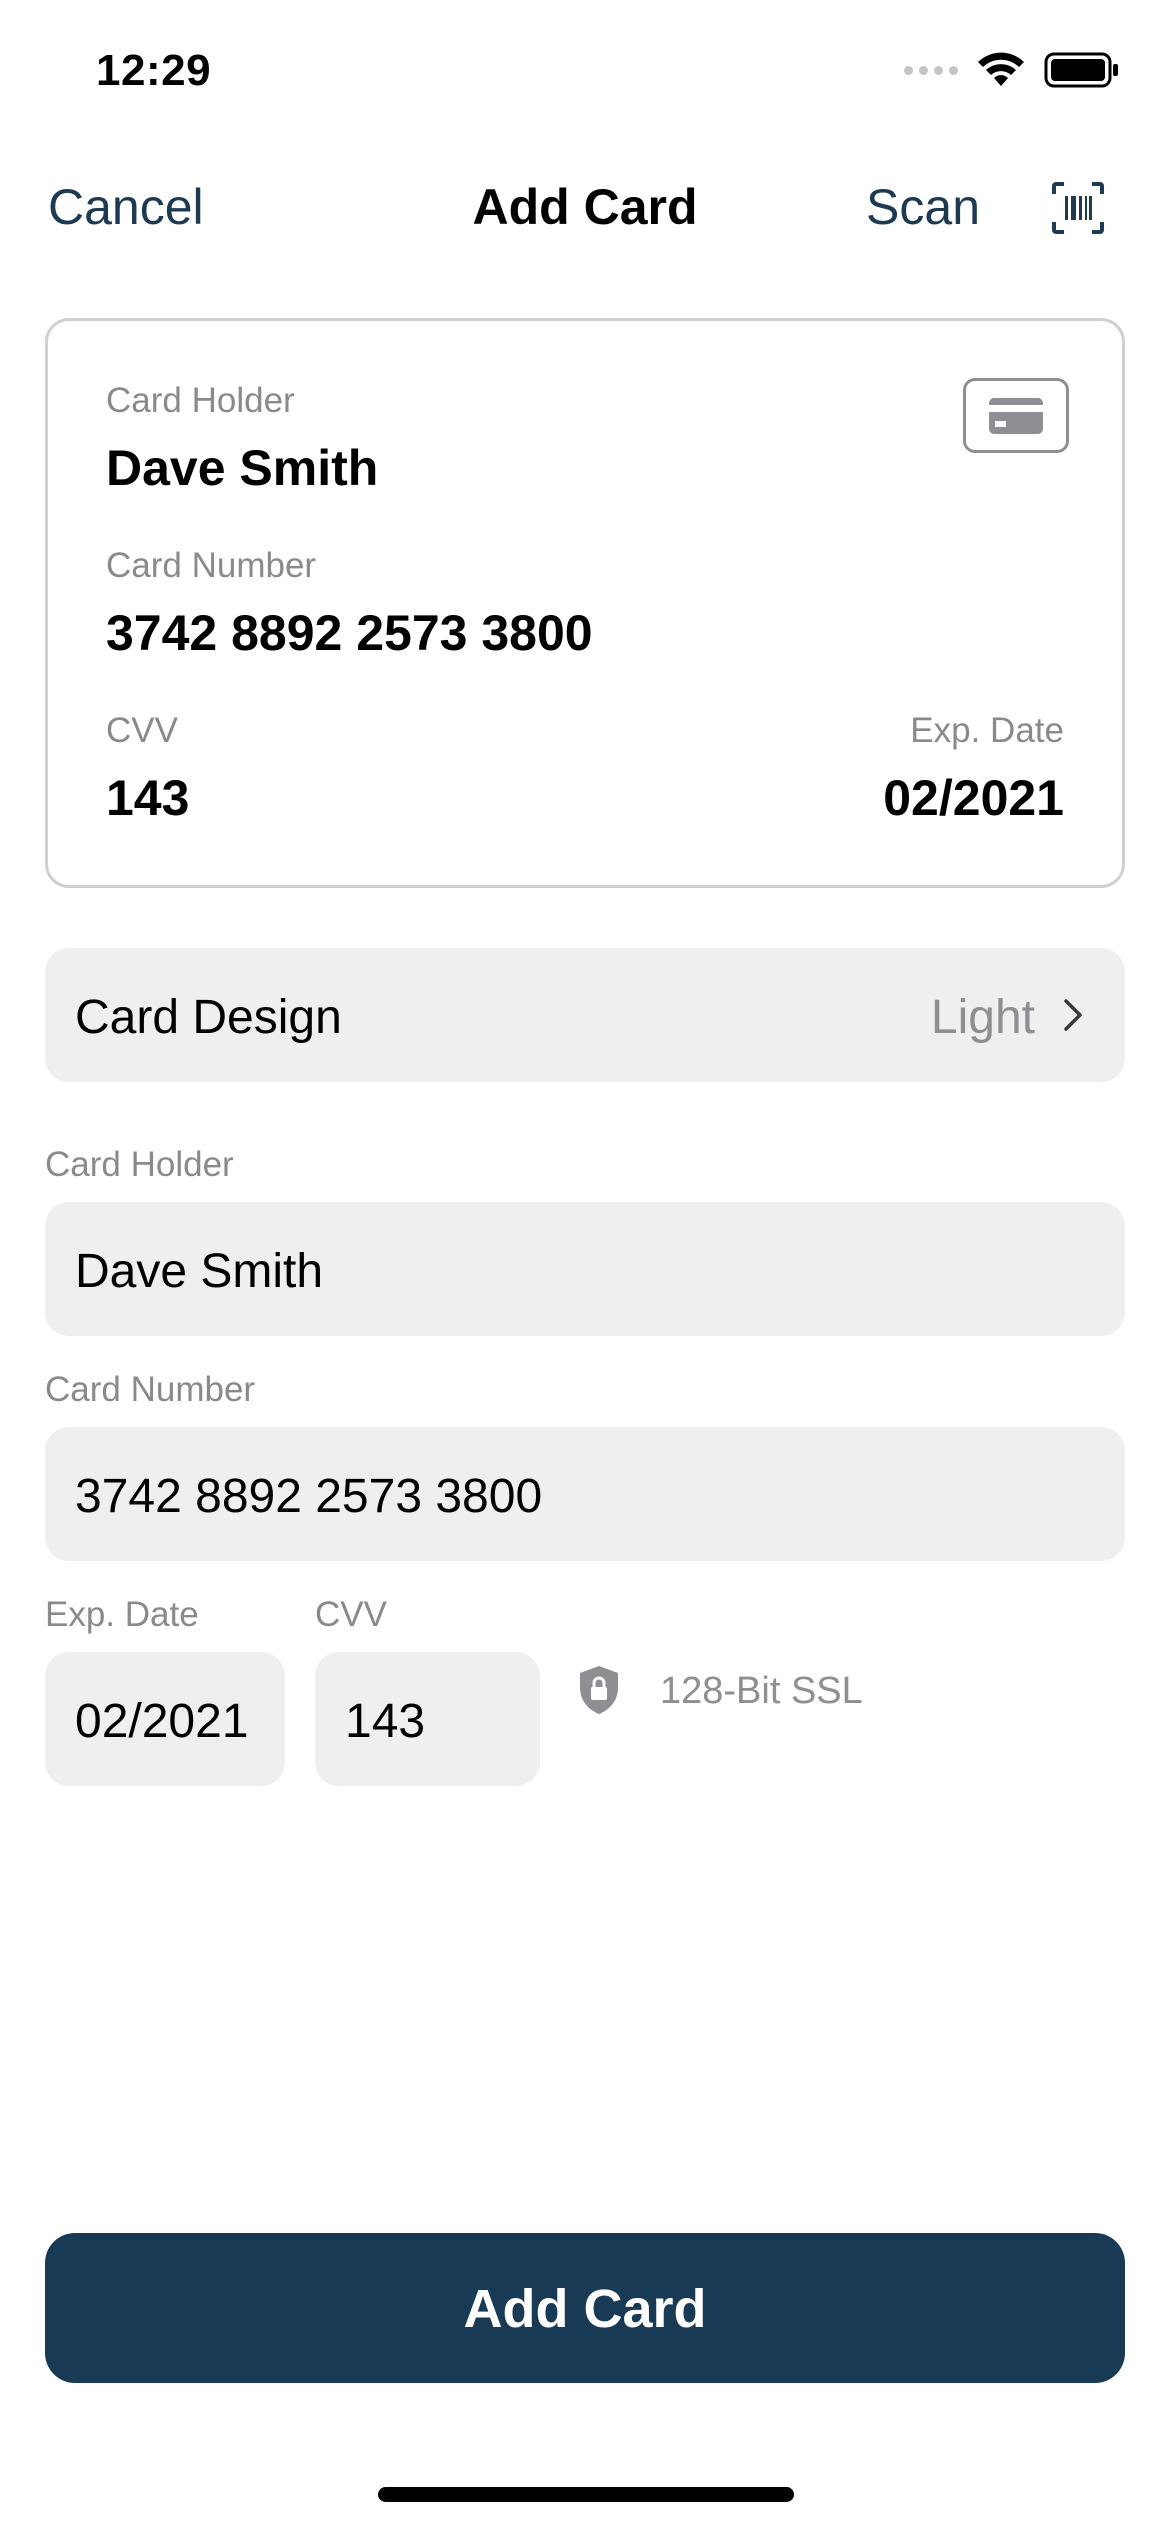 This screenshot has width=1170, height=2532. I want to click on exp-field-label: Exp. Date, so click(122, 1614).